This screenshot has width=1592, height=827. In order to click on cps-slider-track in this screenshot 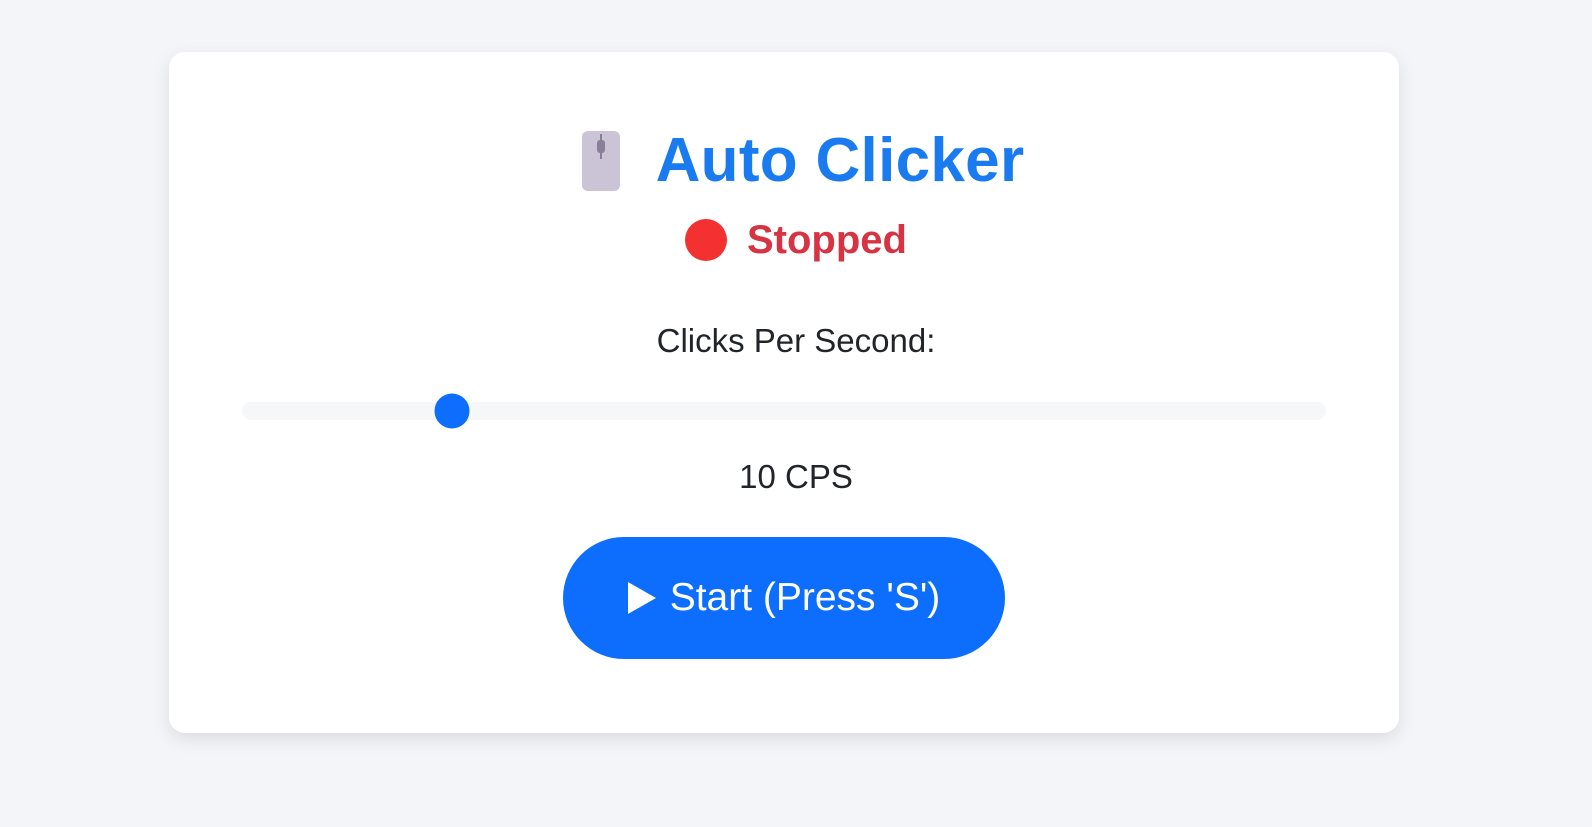, I will do `click(784, 411)`.